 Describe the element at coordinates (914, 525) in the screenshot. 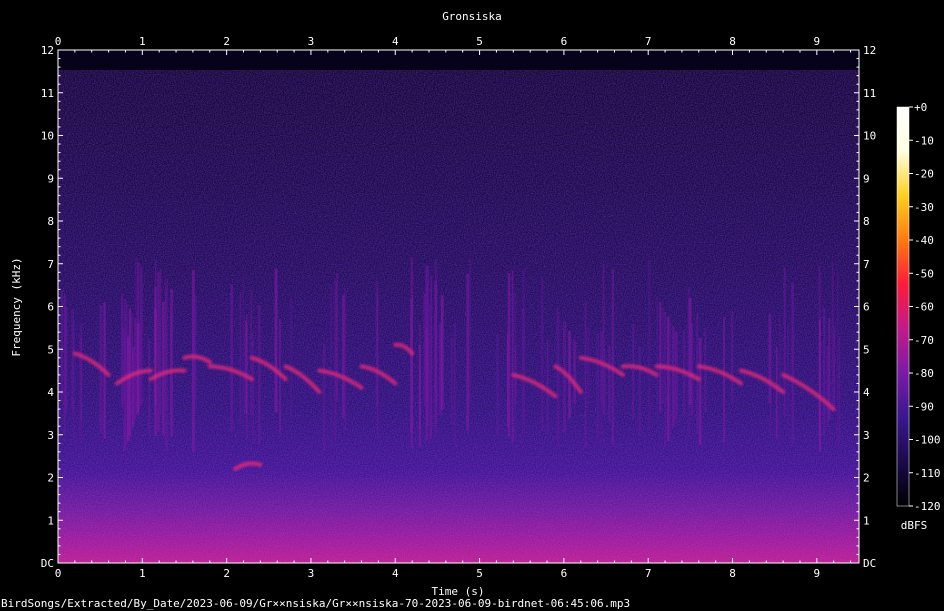

I see `colorbar-label: dBFS` at that location.